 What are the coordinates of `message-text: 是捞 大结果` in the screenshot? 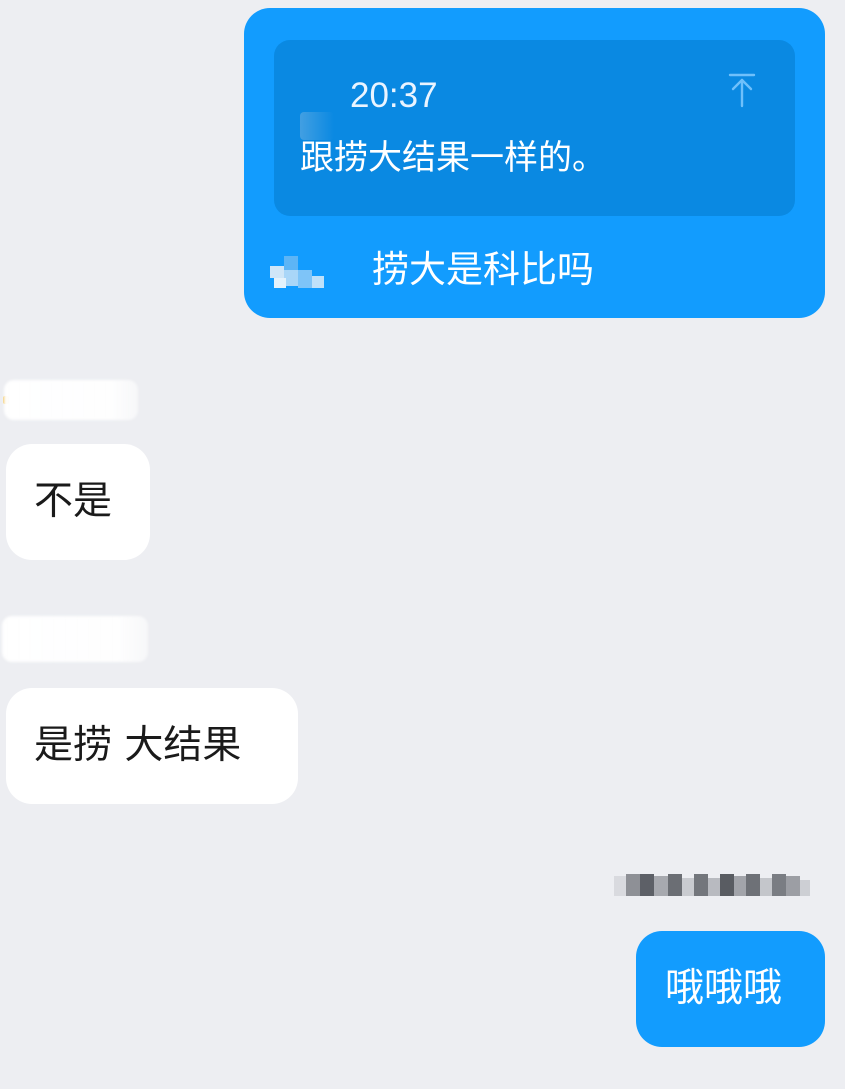 It's located at (138, 745).